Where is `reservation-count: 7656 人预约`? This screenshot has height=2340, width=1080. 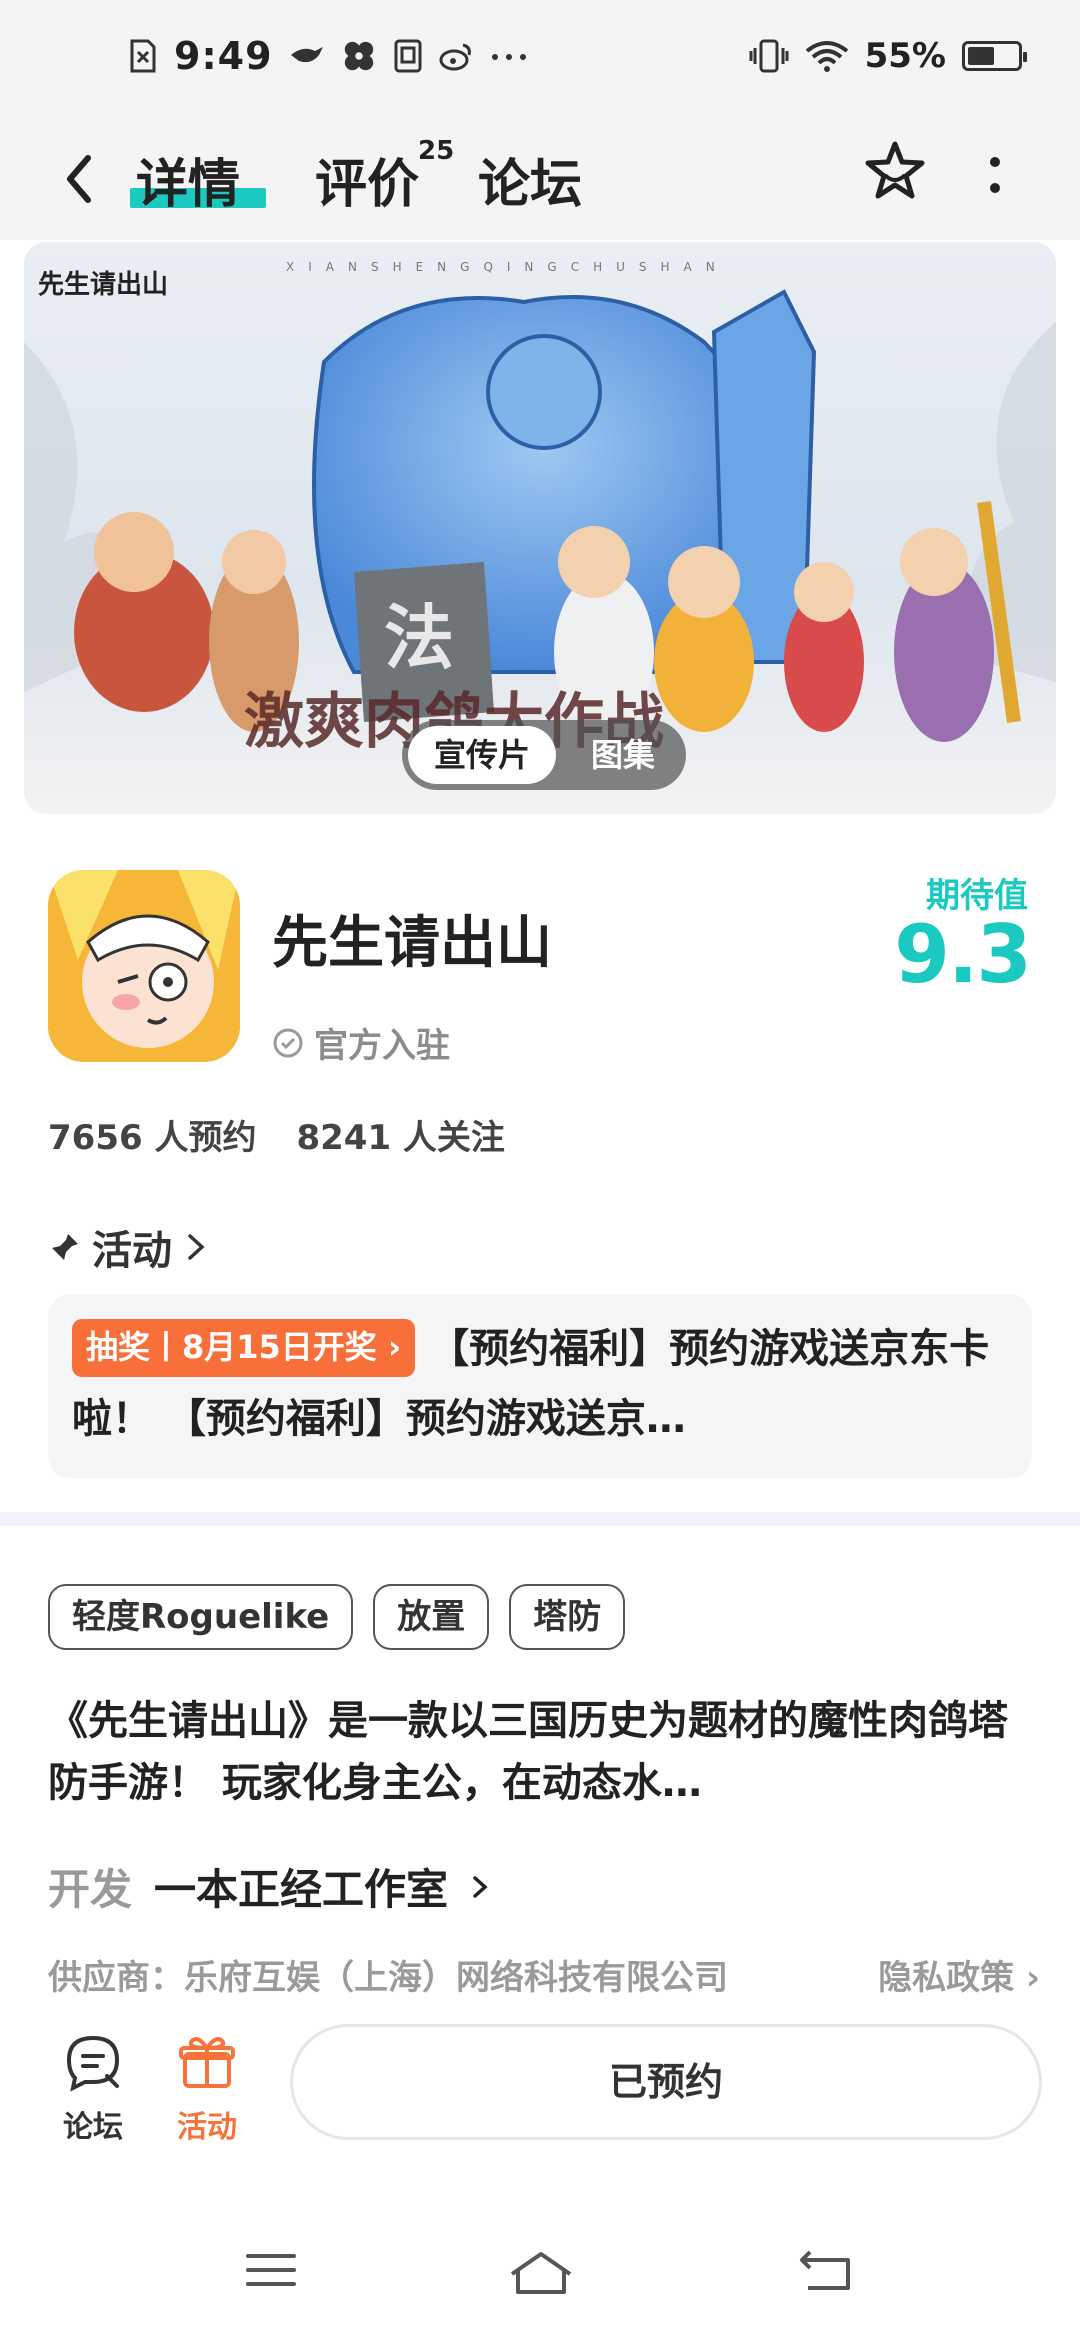
reservation-count: 7656 人预约 is located at coordinates (152, 1138).